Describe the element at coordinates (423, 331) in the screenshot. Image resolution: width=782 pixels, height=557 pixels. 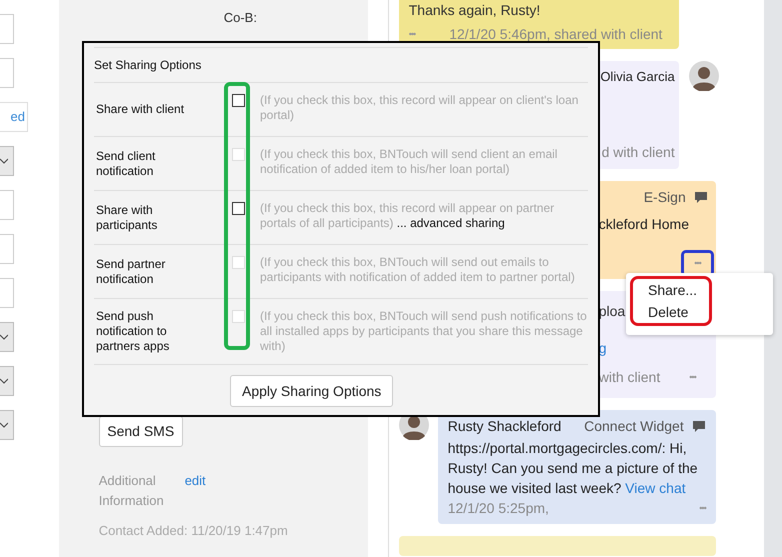
I see `option-description: (If you check this box, BNTouch will send push notifications to all installed apps by participants that you share this message with)` at that location.